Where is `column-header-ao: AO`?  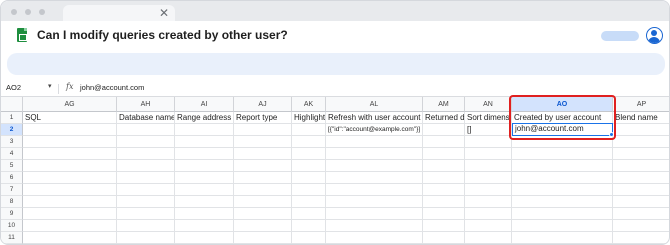 column-header-ao: AO is located at coordinates (562, 104).